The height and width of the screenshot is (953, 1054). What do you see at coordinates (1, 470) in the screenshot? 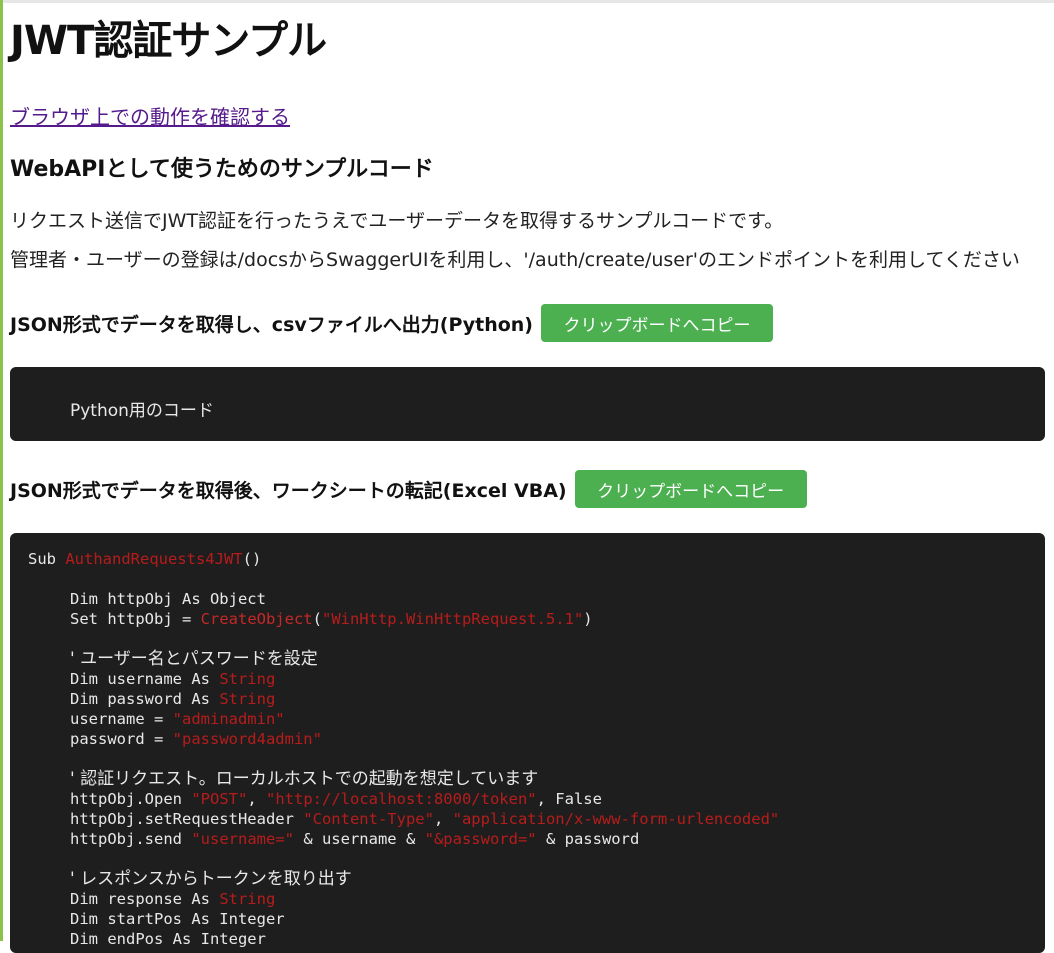
I see `left-accent-bar` at bounding box center [1, 470].